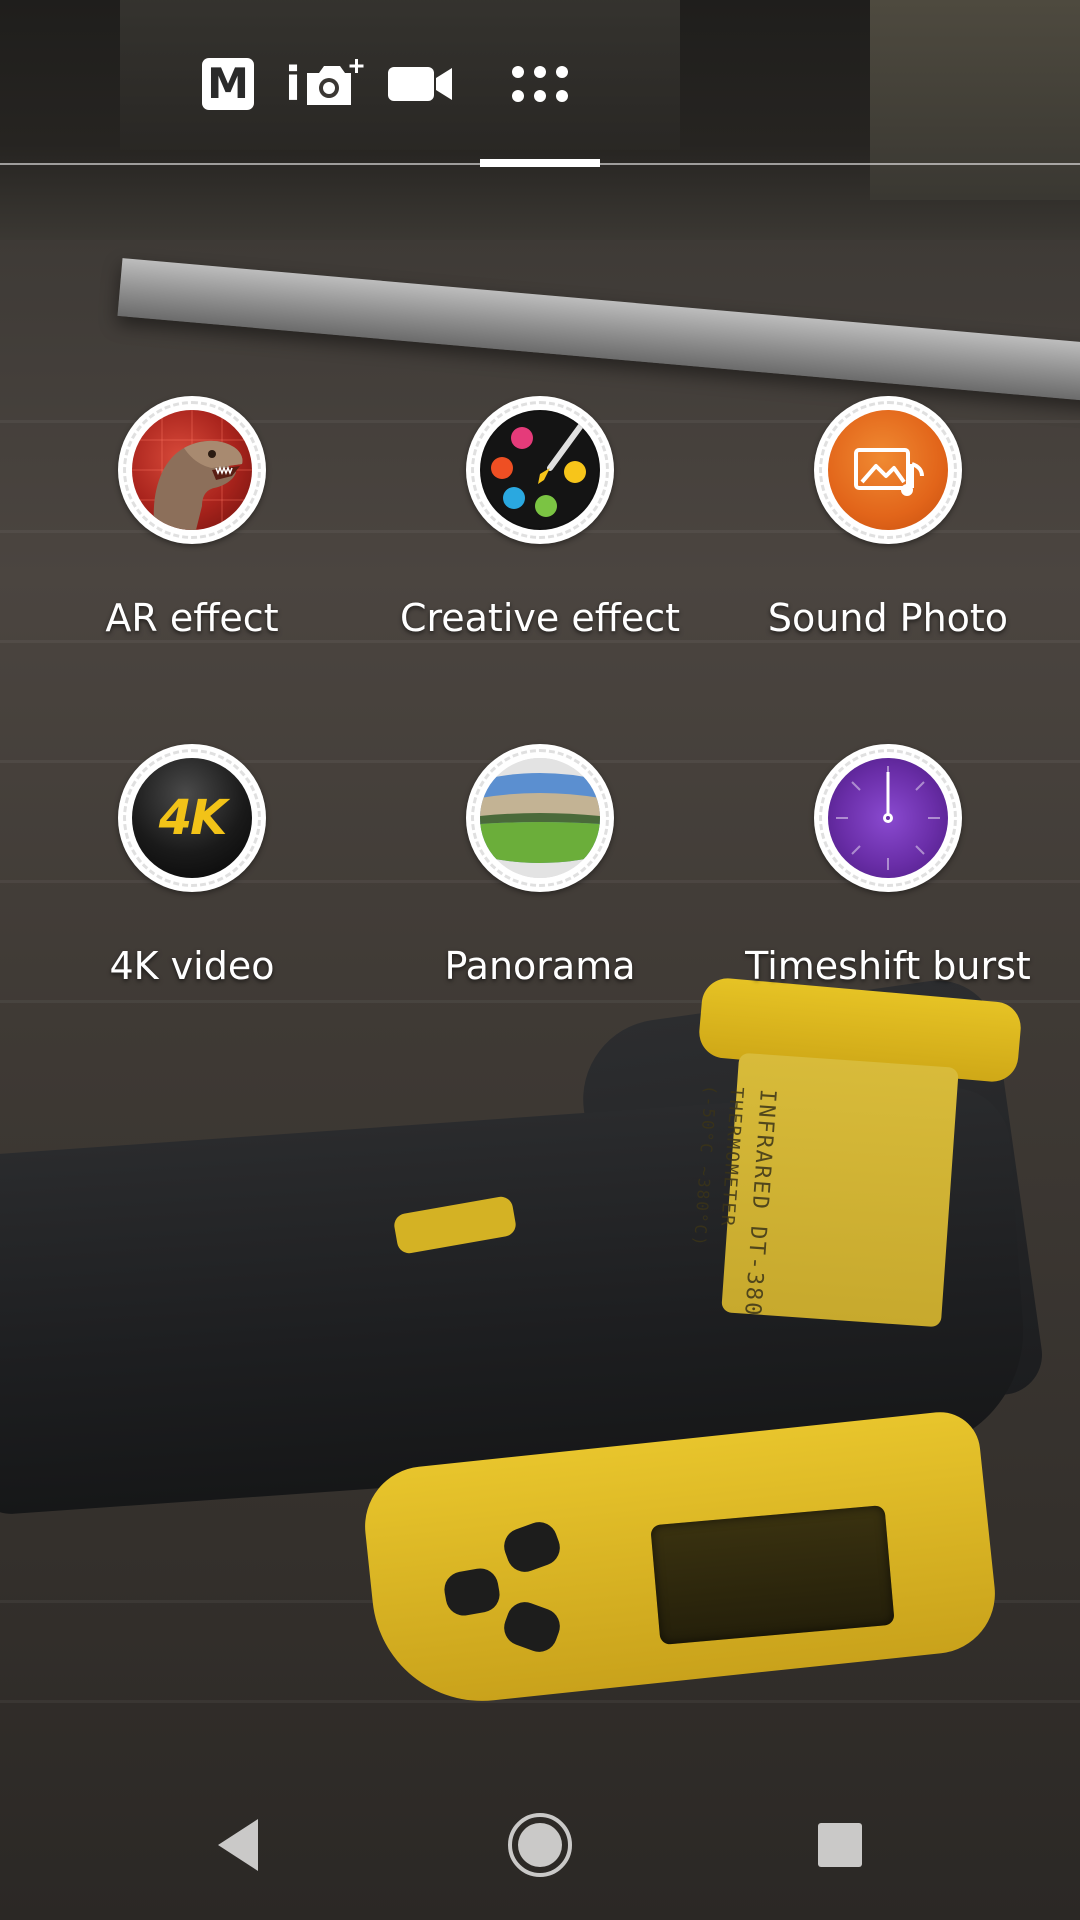 The height and width of the screenshot is (1920, 1080). Describe the element at coordinates (540, 894) in the screenshot. I see `camera-app-panorama: Panorama` at that location.